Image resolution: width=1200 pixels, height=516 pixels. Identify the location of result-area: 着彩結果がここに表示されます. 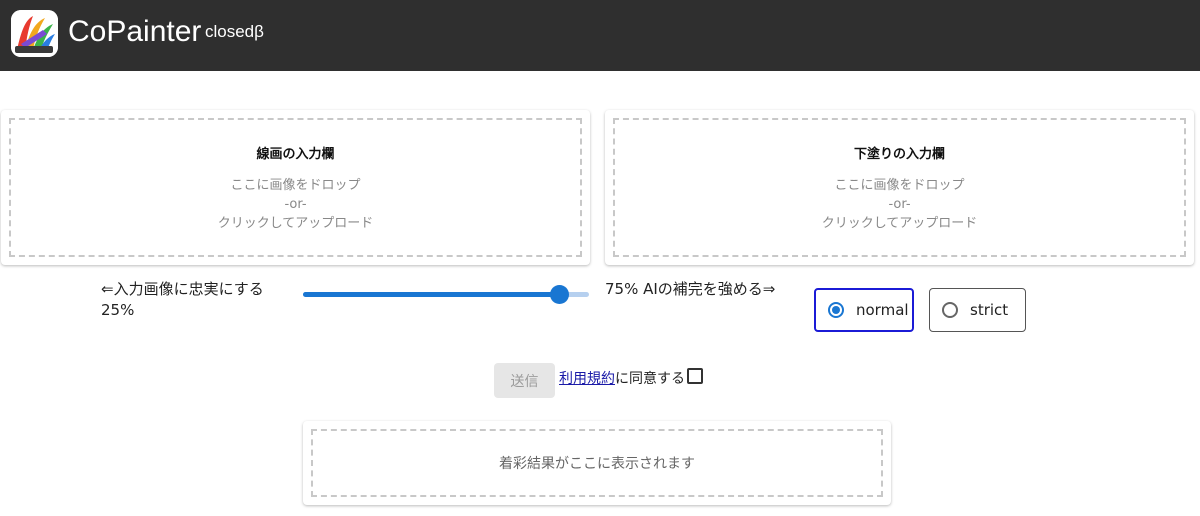
(597, 463).